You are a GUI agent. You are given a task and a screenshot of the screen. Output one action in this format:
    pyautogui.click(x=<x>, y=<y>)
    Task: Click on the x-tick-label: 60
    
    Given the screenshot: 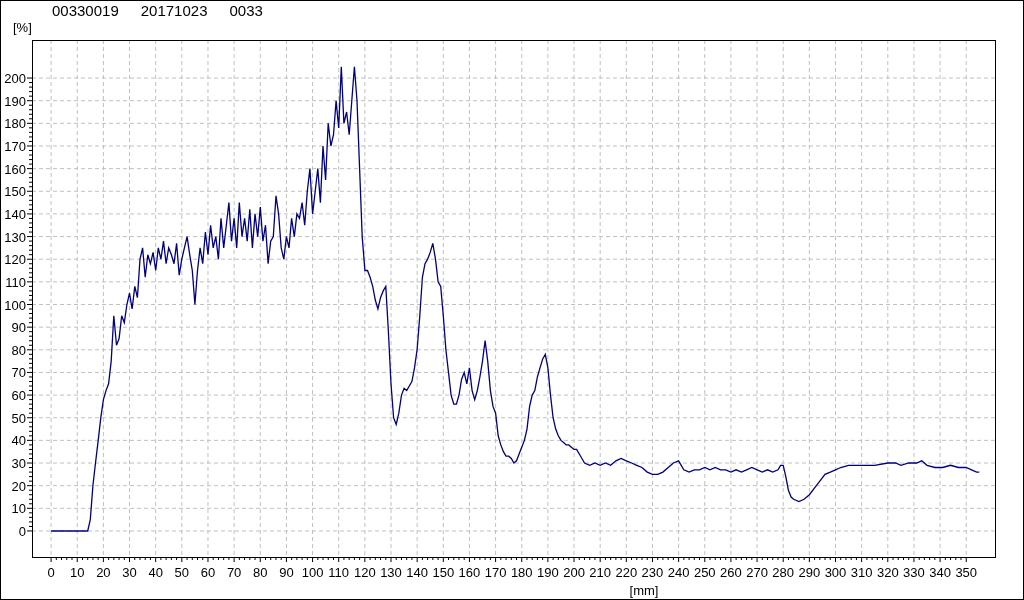 What is the action you would take?
    pyautogui.click(x=208, y=572)
    